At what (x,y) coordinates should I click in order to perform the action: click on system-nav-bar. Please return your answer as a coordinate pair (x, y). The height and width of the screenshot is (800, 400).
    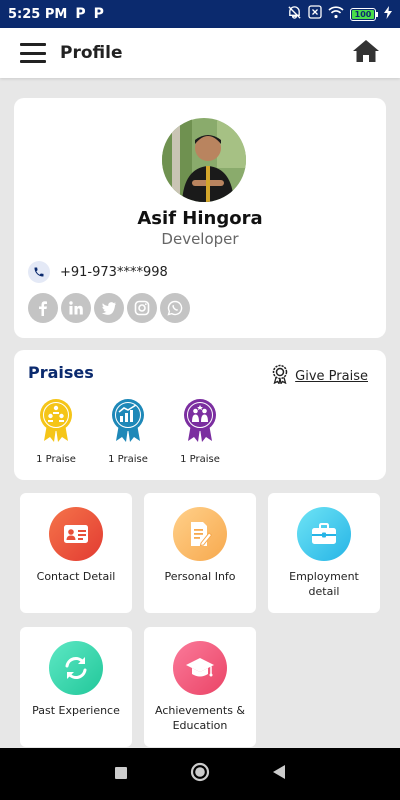
    Looking at the image, I should click on (200, 774).